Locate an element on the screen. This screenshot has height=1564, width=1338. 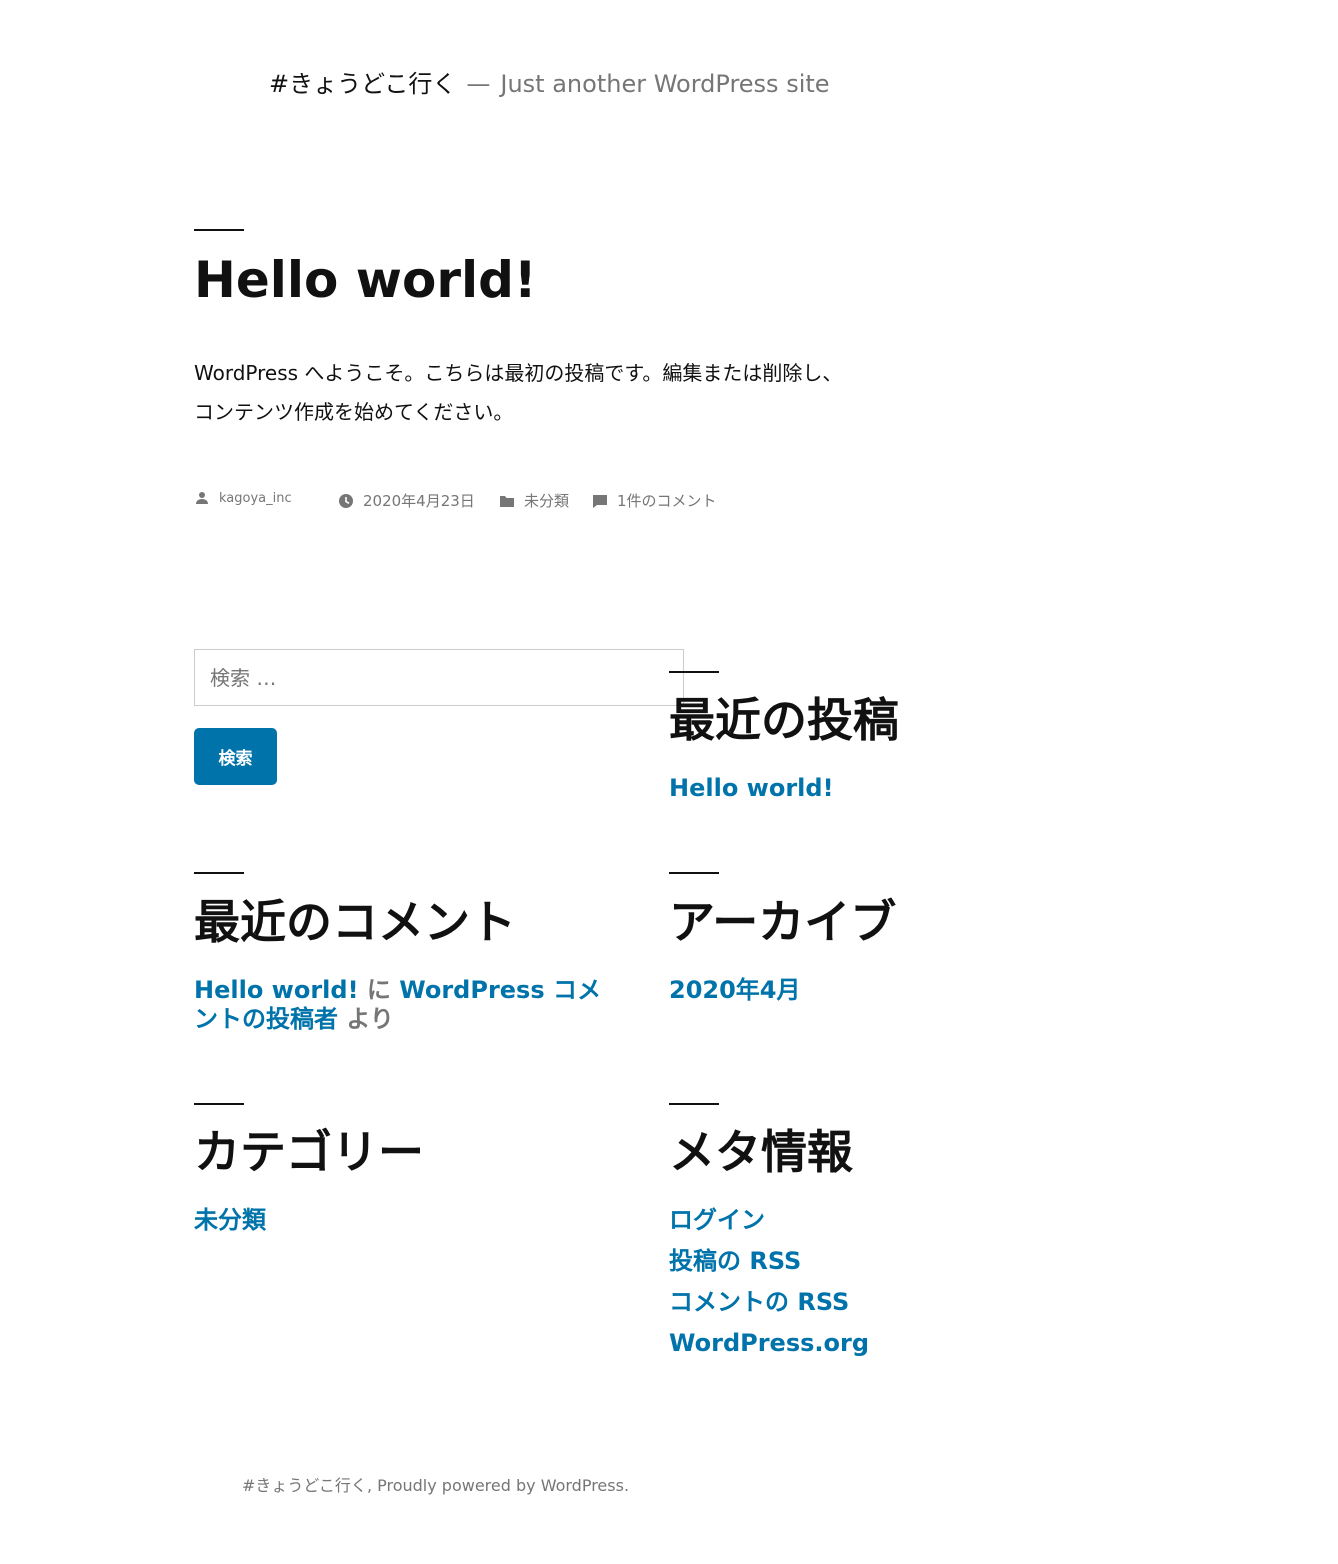
list-item: 投稿の RSS is located at coordinates (769, 1261).